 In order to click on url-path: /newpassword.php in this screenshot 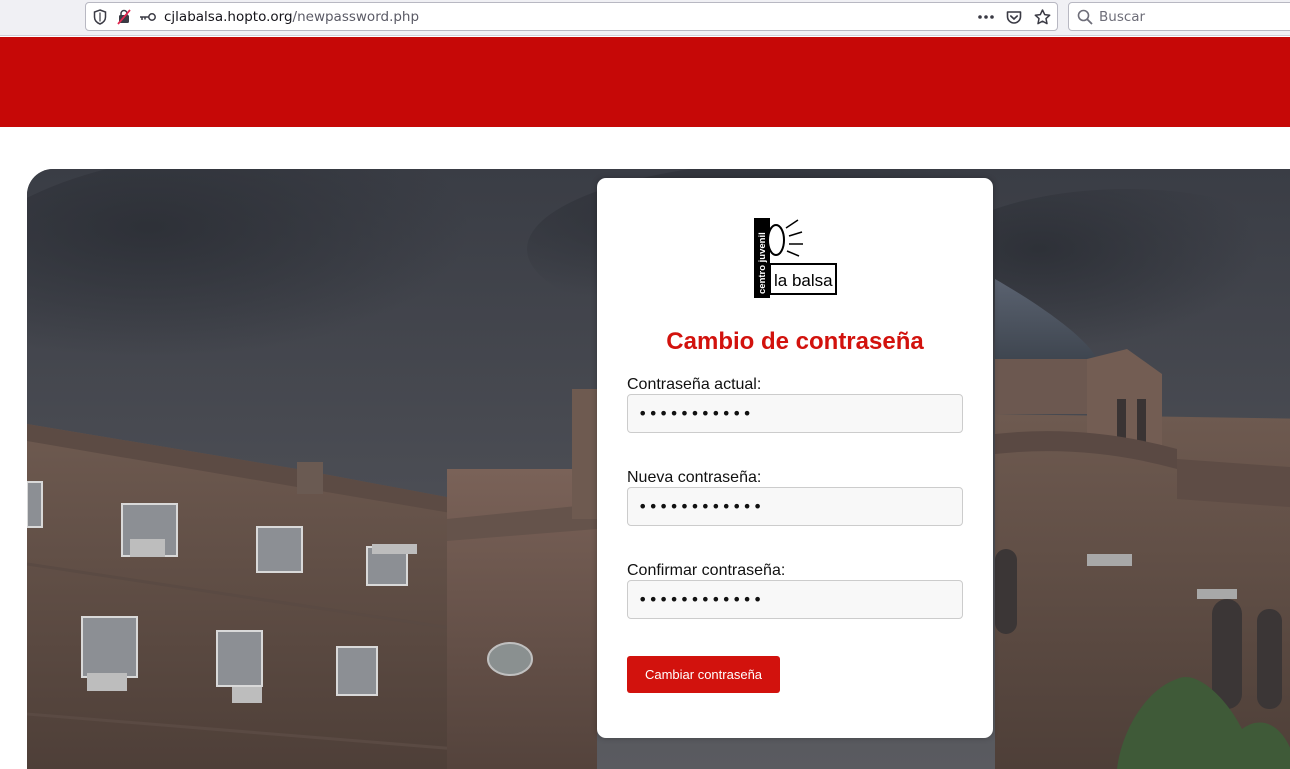, I will do `click(356, 16)`.